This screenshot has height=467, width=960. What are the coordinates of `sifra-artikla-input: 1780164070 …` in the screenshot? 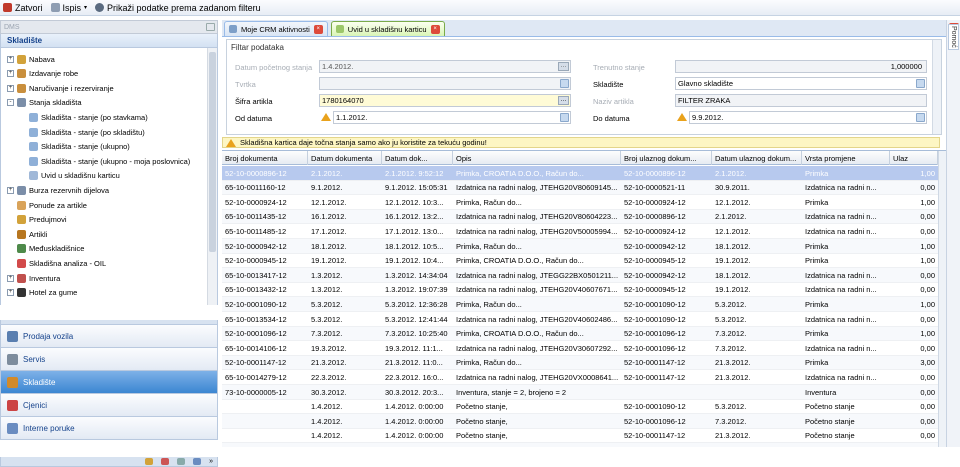 It's located at (445, 100).